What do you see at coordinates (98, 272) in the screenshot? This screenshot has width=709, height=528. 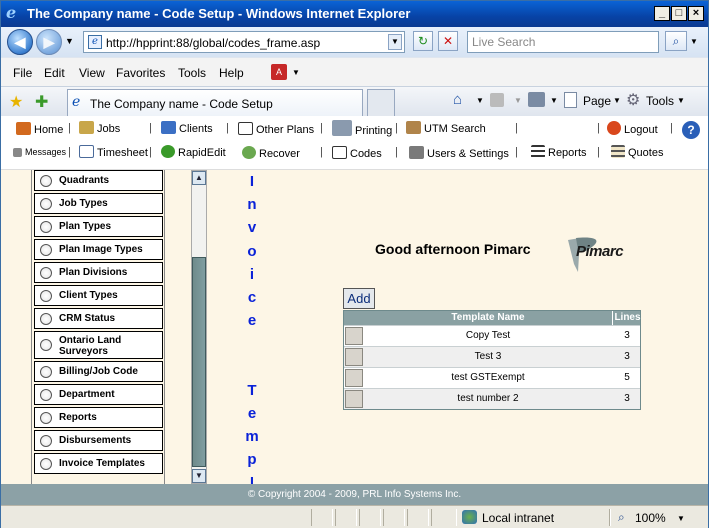 I see `code-item: Plan Divisions` at bounding box center [98, 272].